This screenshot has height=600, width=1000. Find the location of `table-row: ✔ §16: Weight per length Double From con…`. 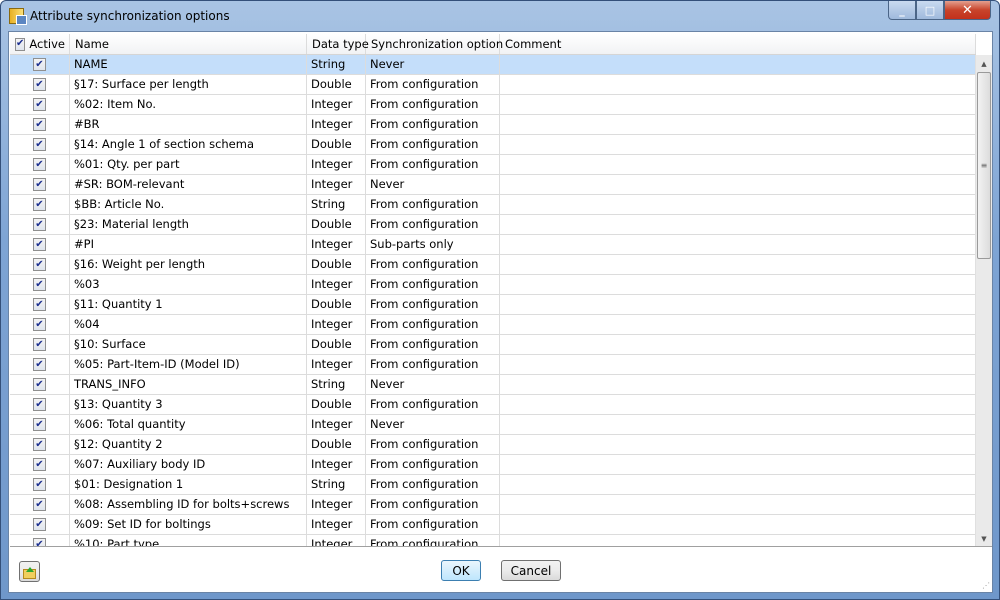

table-row: ✔ §16: Weight per length Double From con… is located at coordinates (493, 265).